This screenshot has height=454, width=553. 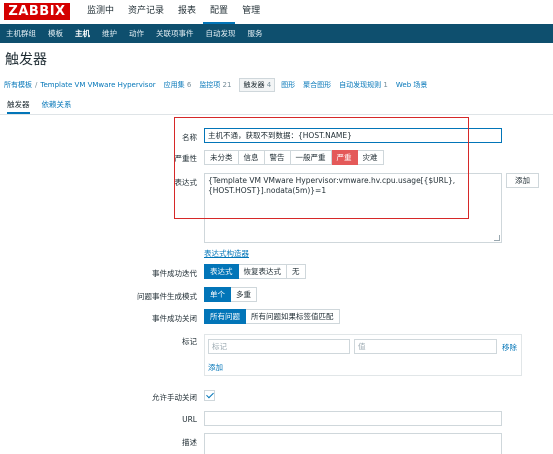 I want to click on tags-label: 标记, so click(x=189, y=341).